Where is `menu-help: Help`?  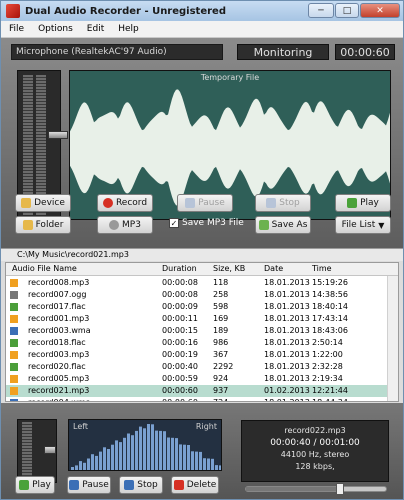
menu-help: Help is located at coordinates (128, 29).